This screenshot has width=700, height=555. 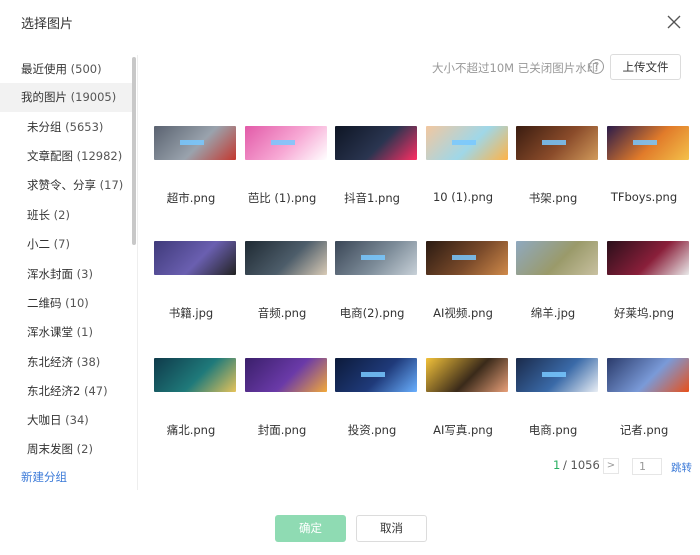 I want to click on upload-button: 上传文件, so click(x=645, y=67).